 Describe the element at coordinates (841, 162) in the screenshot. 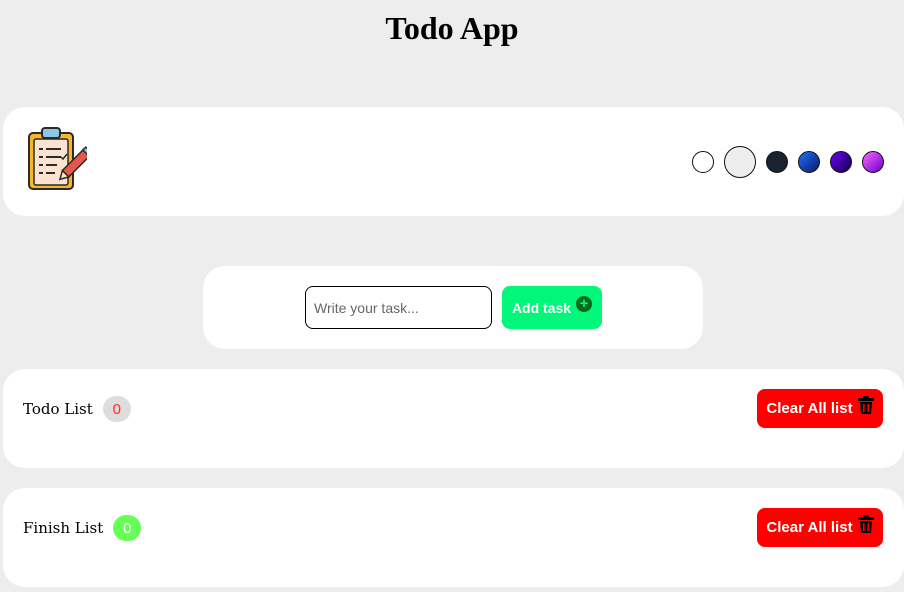

I see `theme-purple-gradient-button` at that location.